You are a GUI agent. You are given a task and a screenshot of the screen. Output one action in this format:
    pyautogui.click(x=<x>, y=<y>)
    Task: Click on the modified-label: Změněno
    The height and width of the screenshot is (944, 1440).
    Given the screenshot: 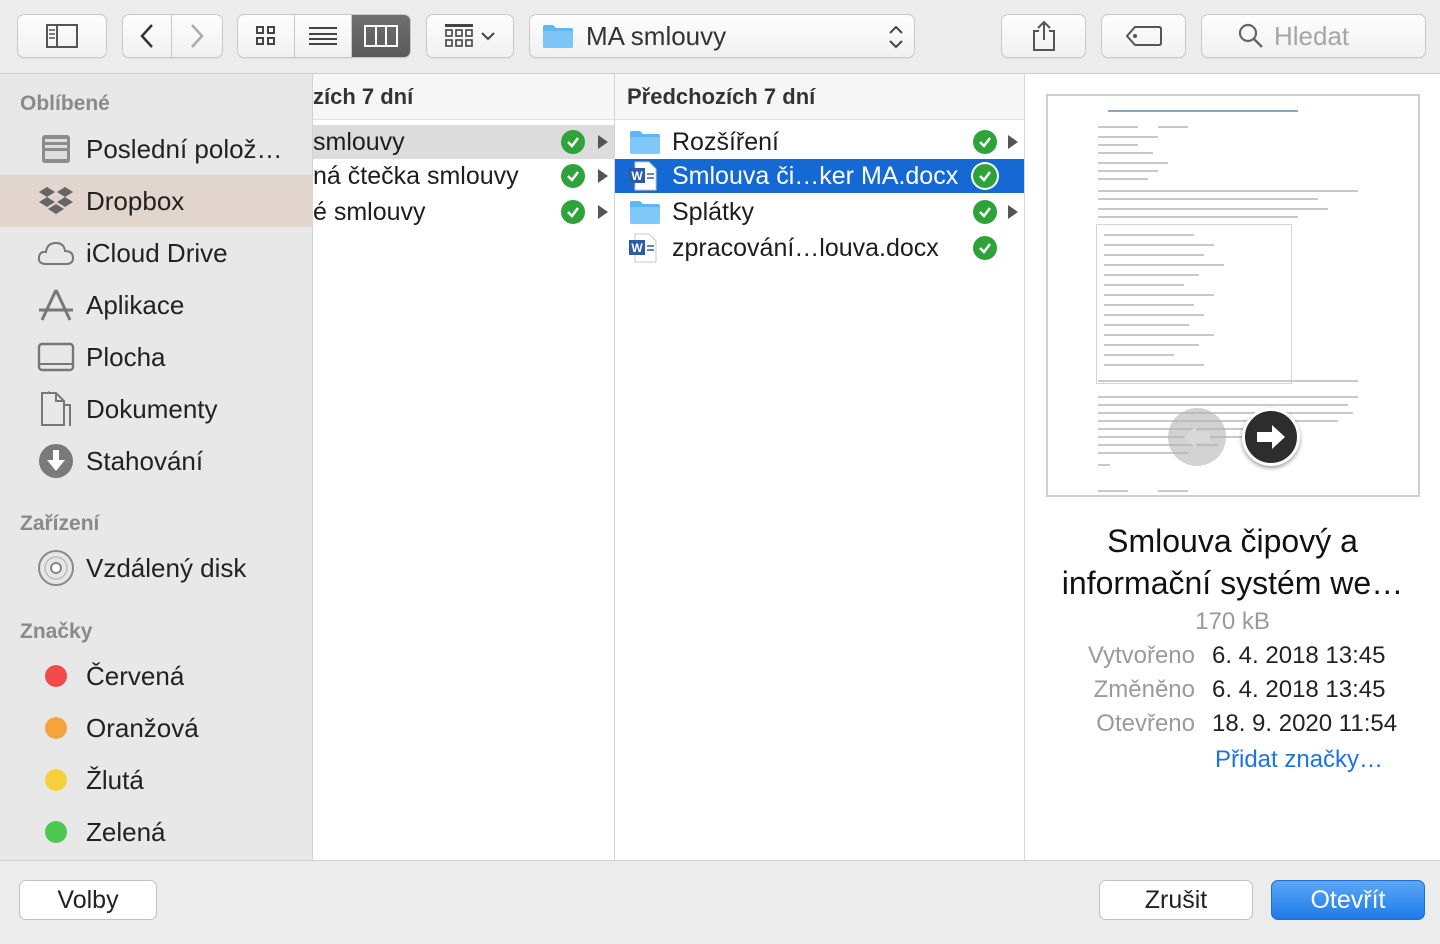 What is the action you would take?
    pyautogui.click(x=1144, y=689)
    